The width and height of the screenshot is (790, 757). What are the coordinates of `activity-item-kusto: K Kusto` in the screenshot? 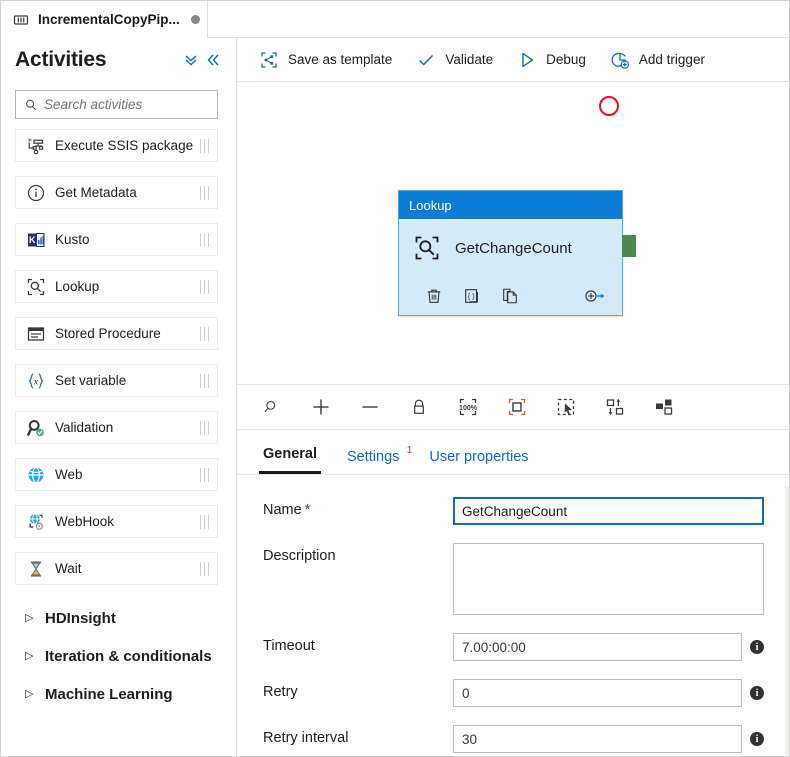 It's located at (116, 239).